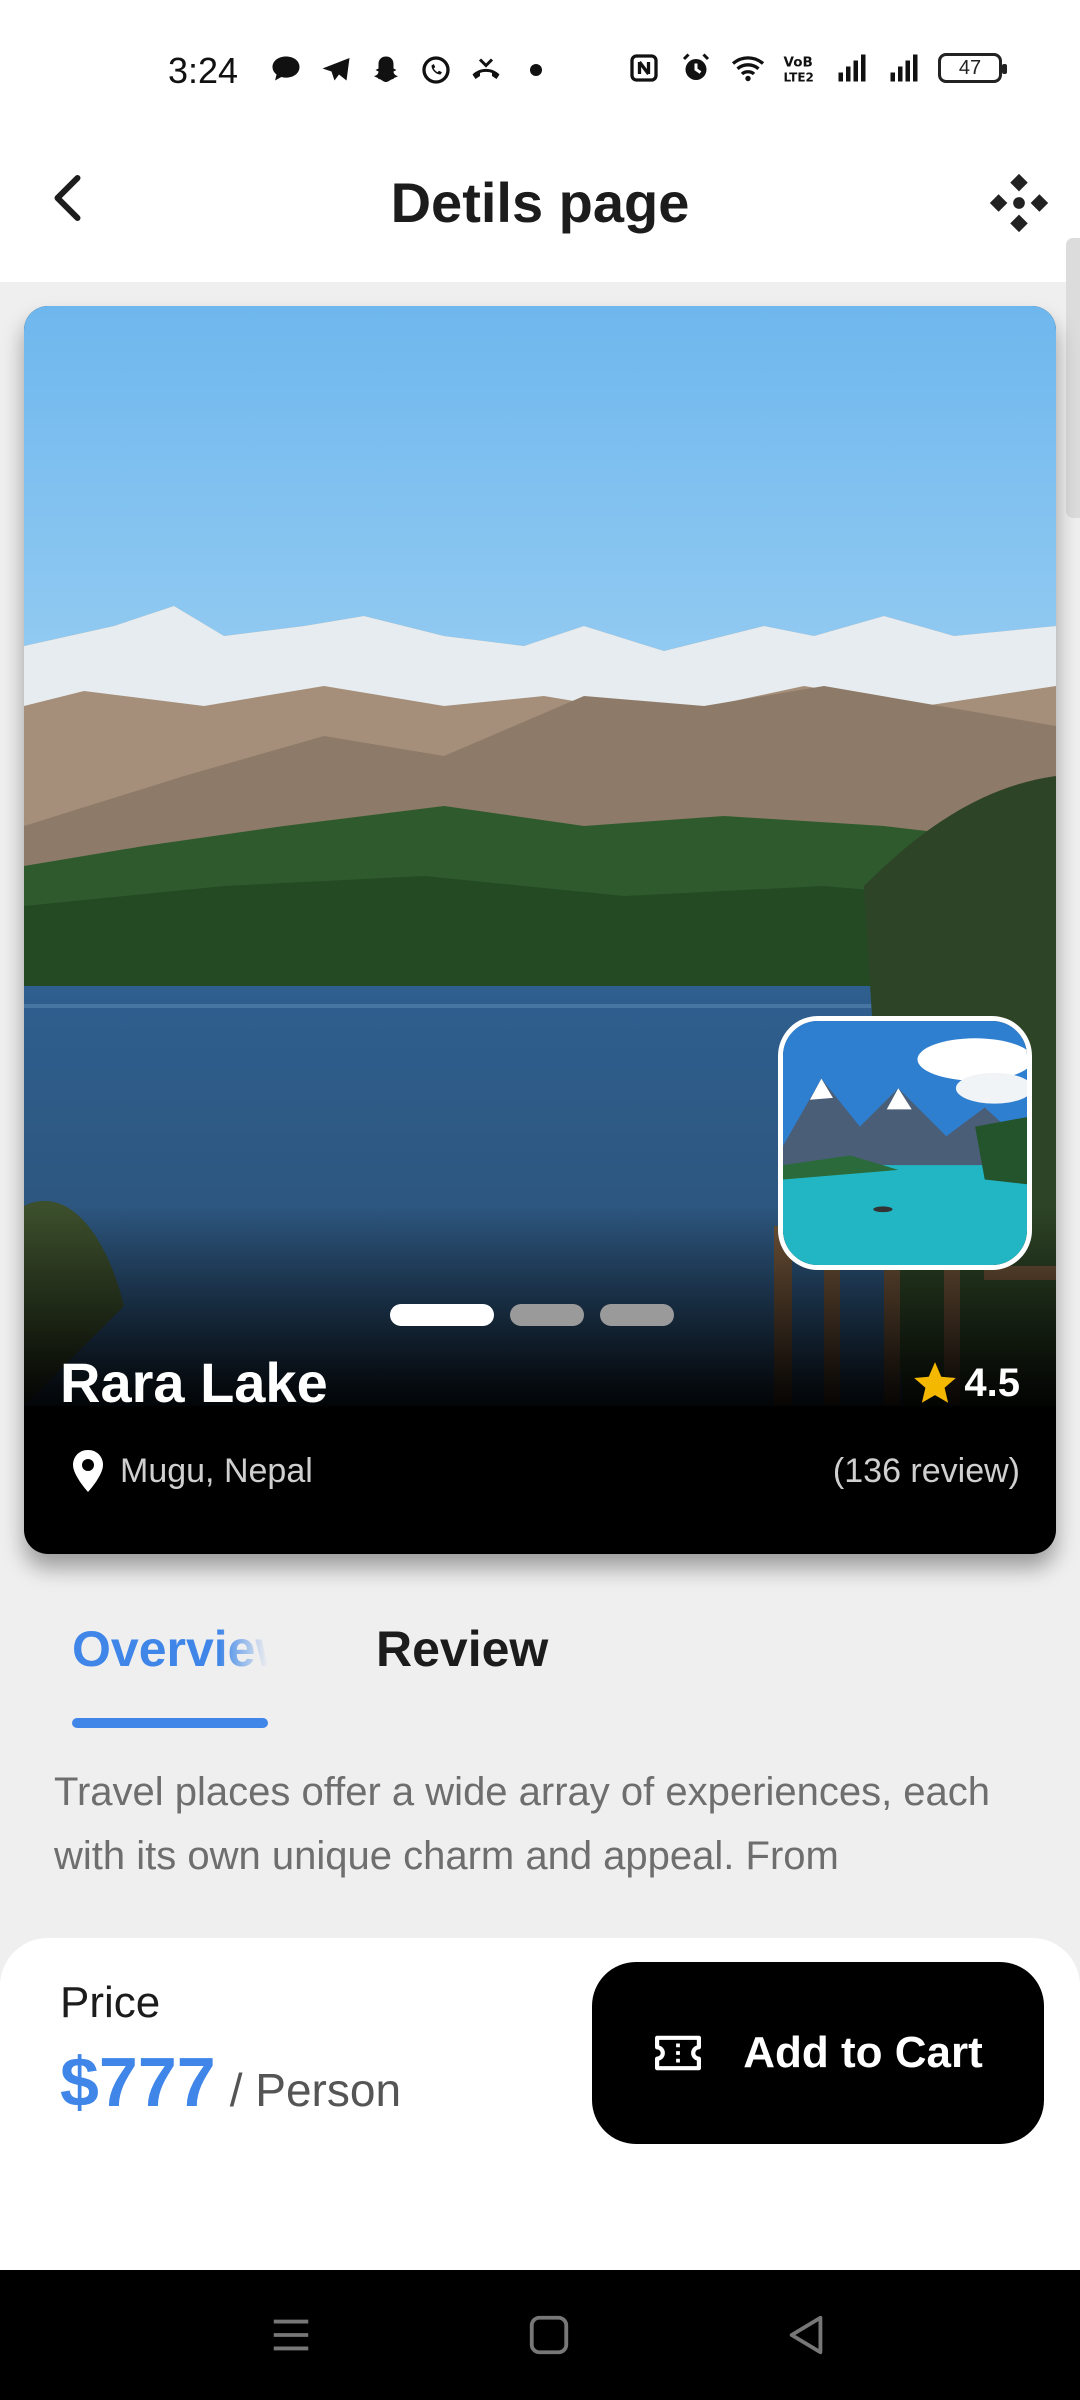  What do you see at coordinates (935, 1382) in the screenshot?
I see `star-icon` at bounding box center [935, 1382].